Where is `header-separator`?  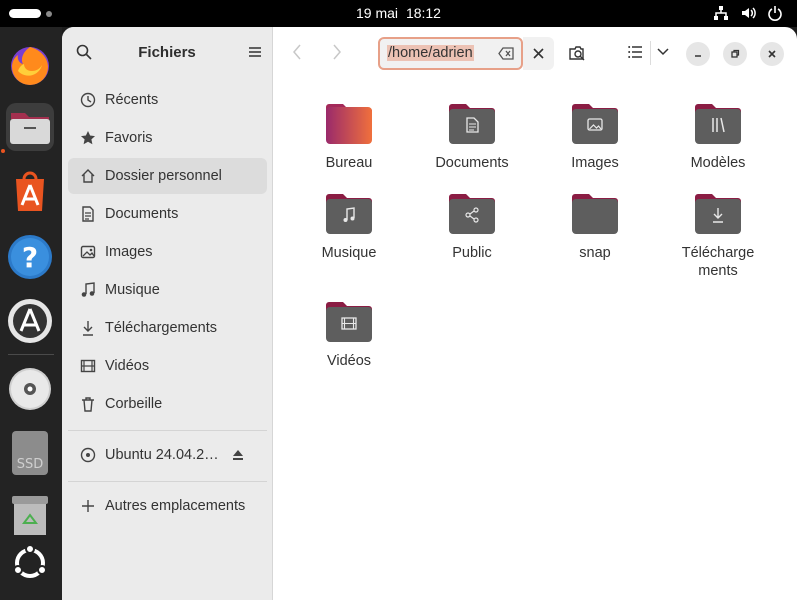
header-separator is located at coordinates (650, 53).